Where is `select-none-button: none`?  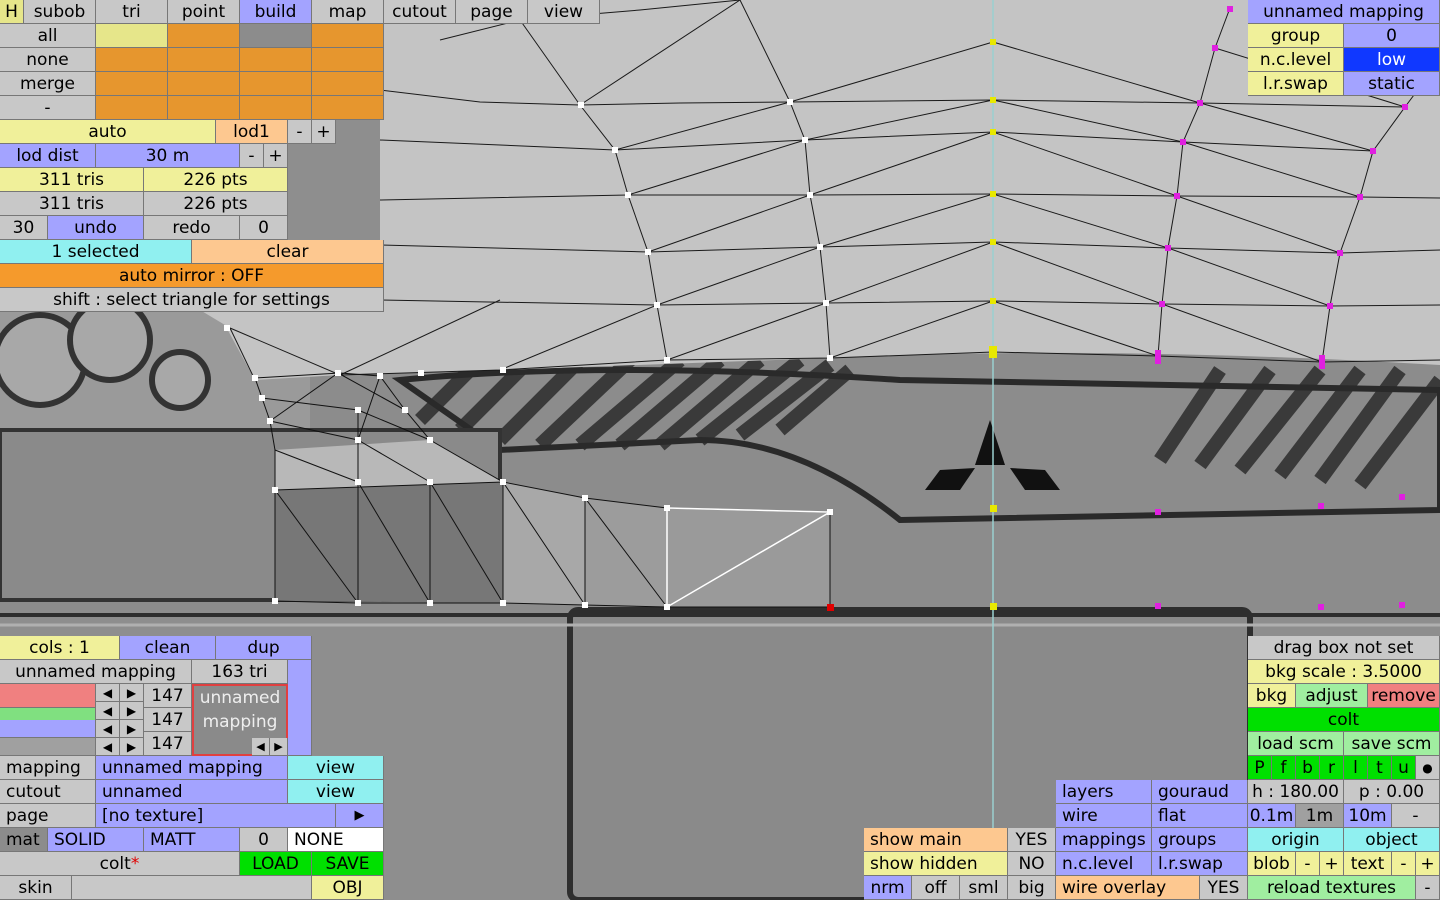
select-none-button: none is located at coordinates (48, 60).